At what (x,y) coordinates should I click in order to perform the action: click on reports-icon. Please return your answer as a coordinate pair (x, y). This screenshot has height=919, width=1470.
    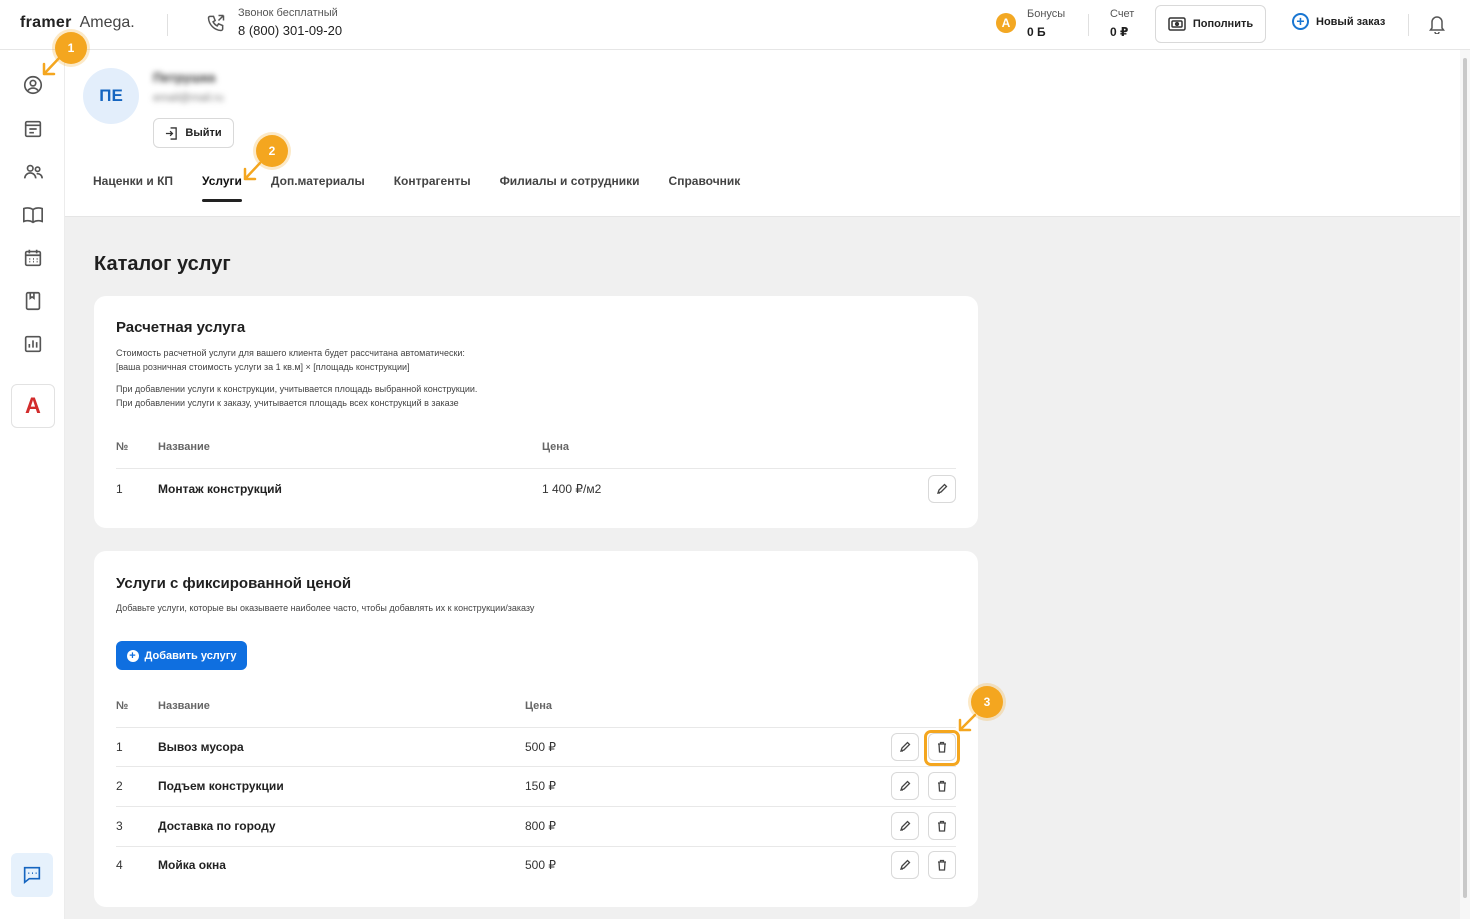
    Looking at the image, I should click on (33, 344).